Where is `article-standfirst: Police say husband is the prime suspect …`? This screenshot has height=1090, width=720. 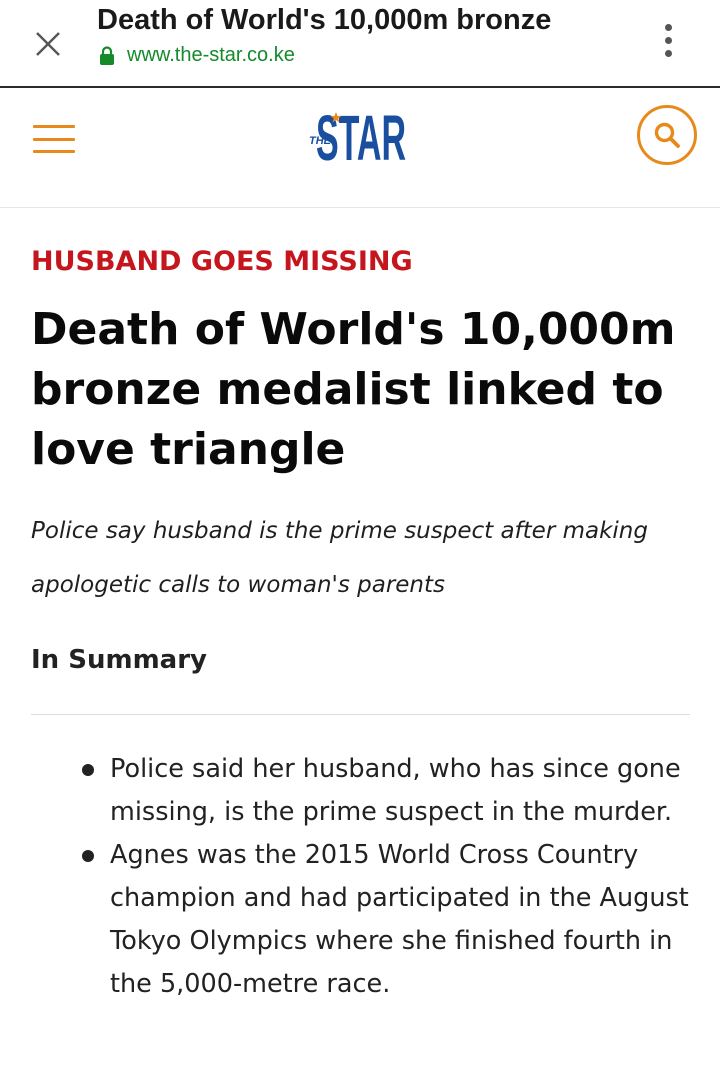
article-standfirst: Police say husband is the prime suspect … is located at coordinates (339, 558).